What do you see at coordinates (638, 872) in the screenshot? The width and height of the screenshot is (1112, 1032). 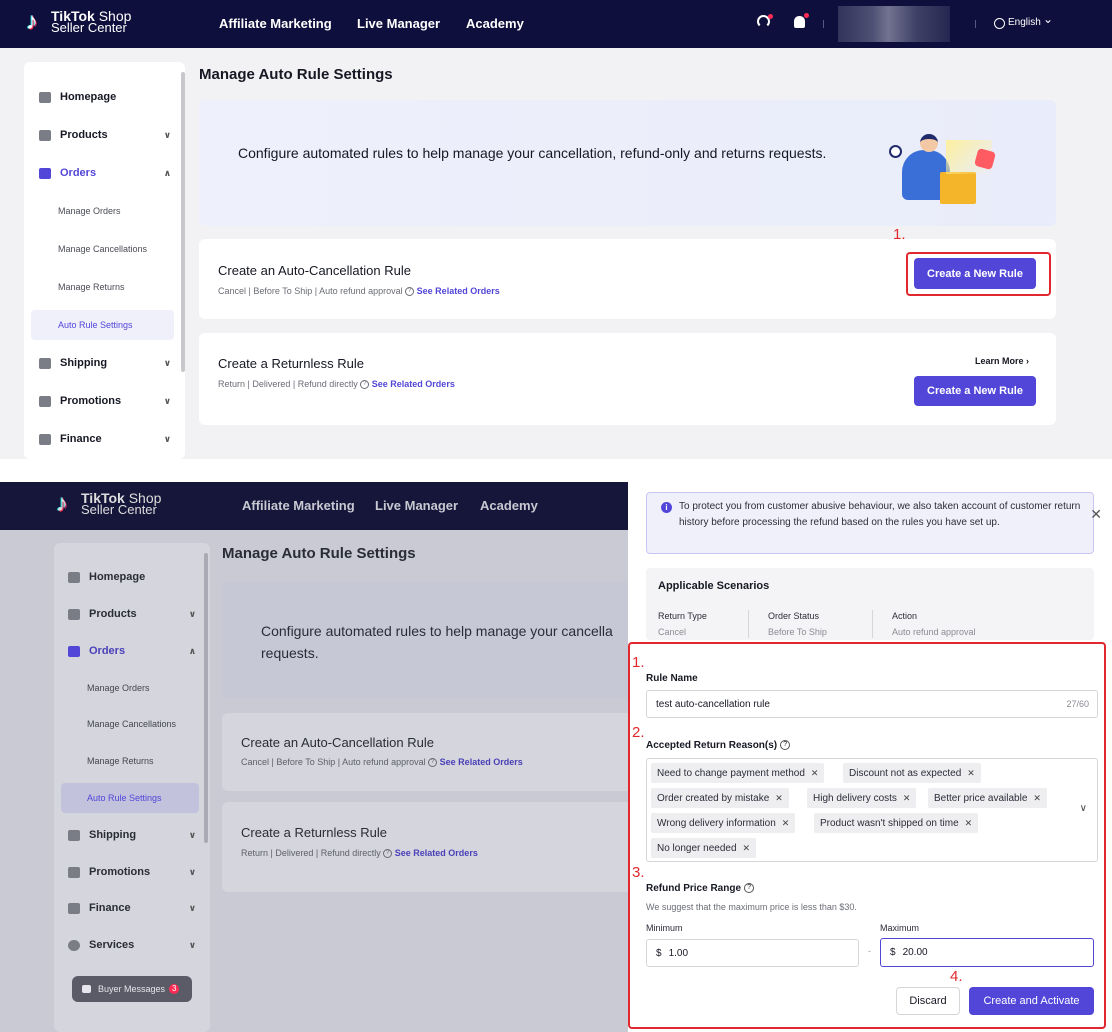 I see `step-marker-3: 3.` at bounding box center [638, 872].